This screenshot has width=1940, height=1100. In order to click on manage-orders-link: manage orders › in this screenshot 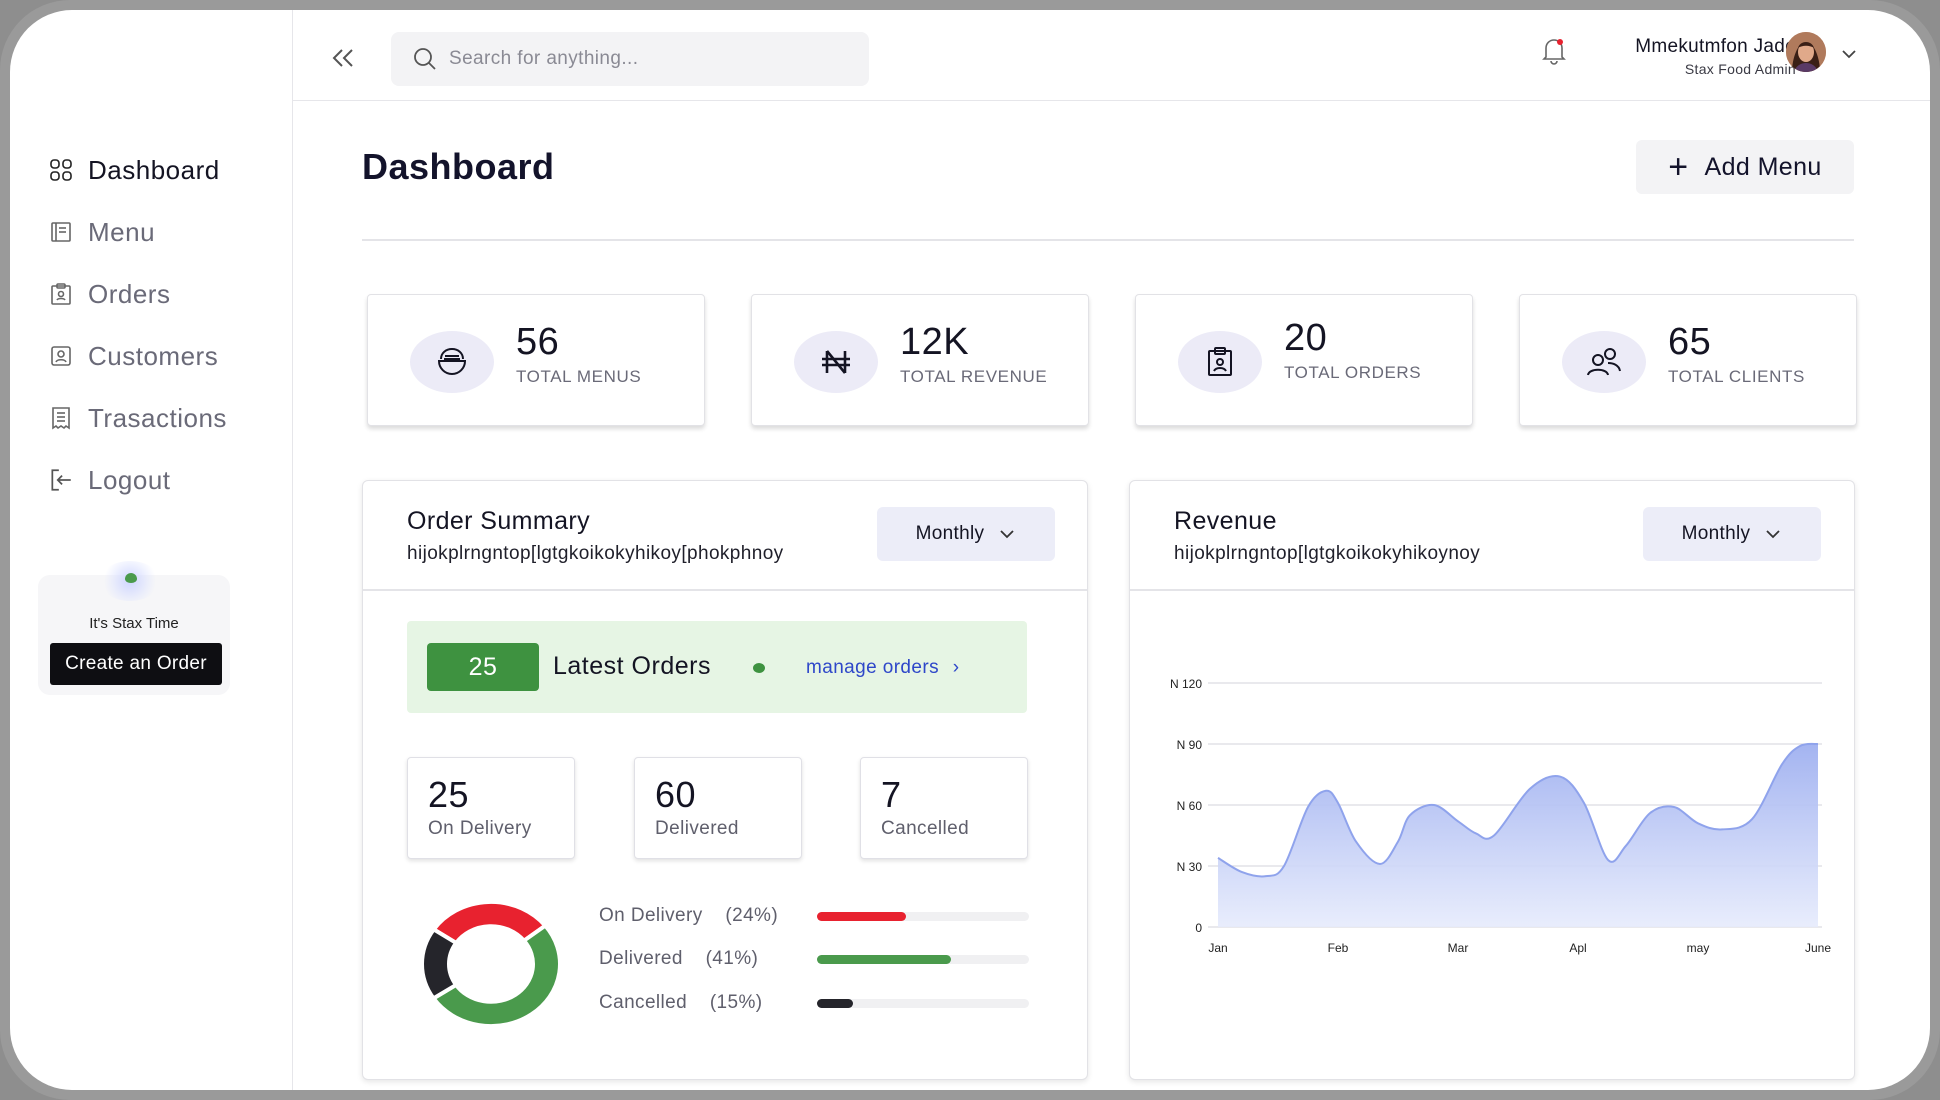, I will do `click(882, 668)`.